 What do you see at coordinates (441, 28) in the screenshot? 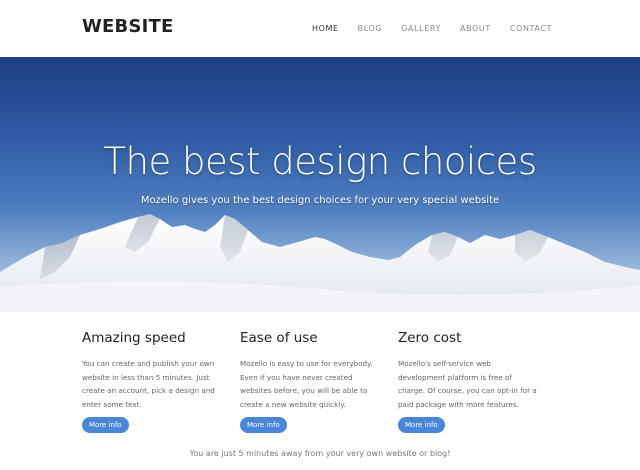
I see `main-nav: HOME BLOG GALLERY ABOUT CONTACT` at bounding box center [441, 28].